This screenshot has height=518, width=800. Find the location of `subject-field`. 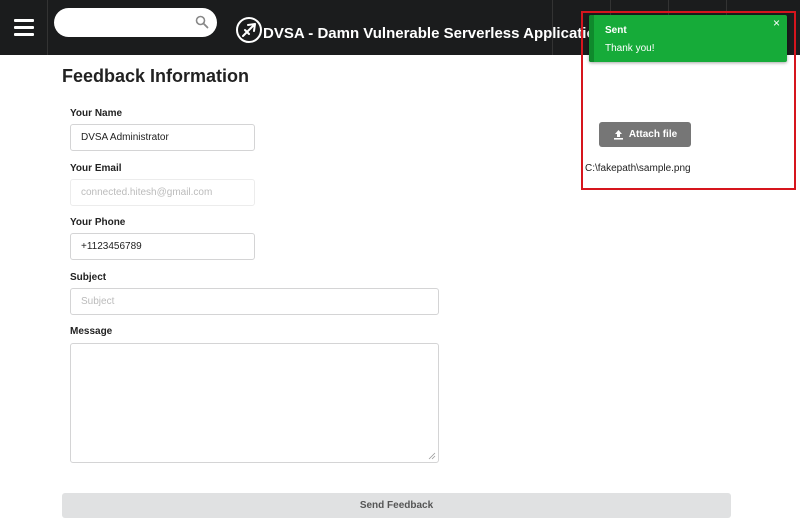

subject-field is located at coordinates (254, 301).